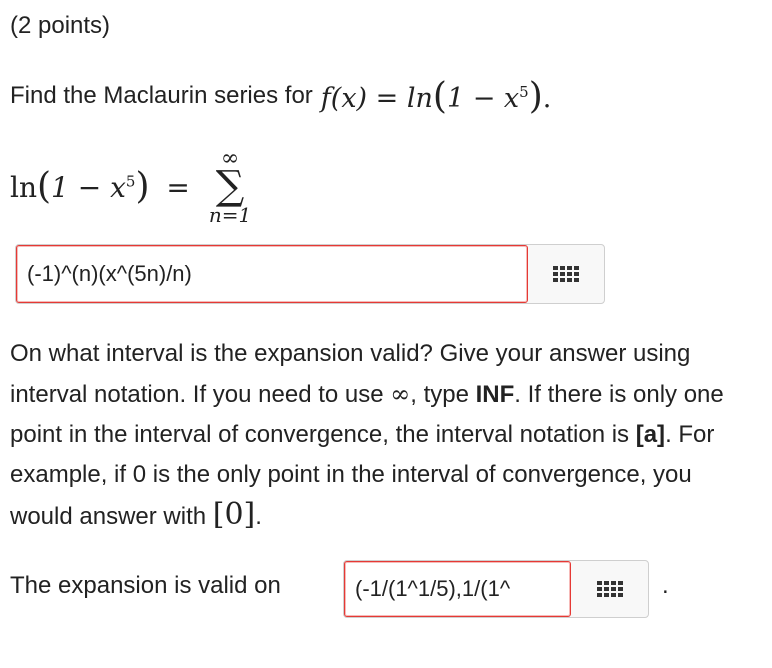 The width and height of the screenshot is (772, 668). I want to click on summation: ∞ ∑ n=1, so click(230, 187).